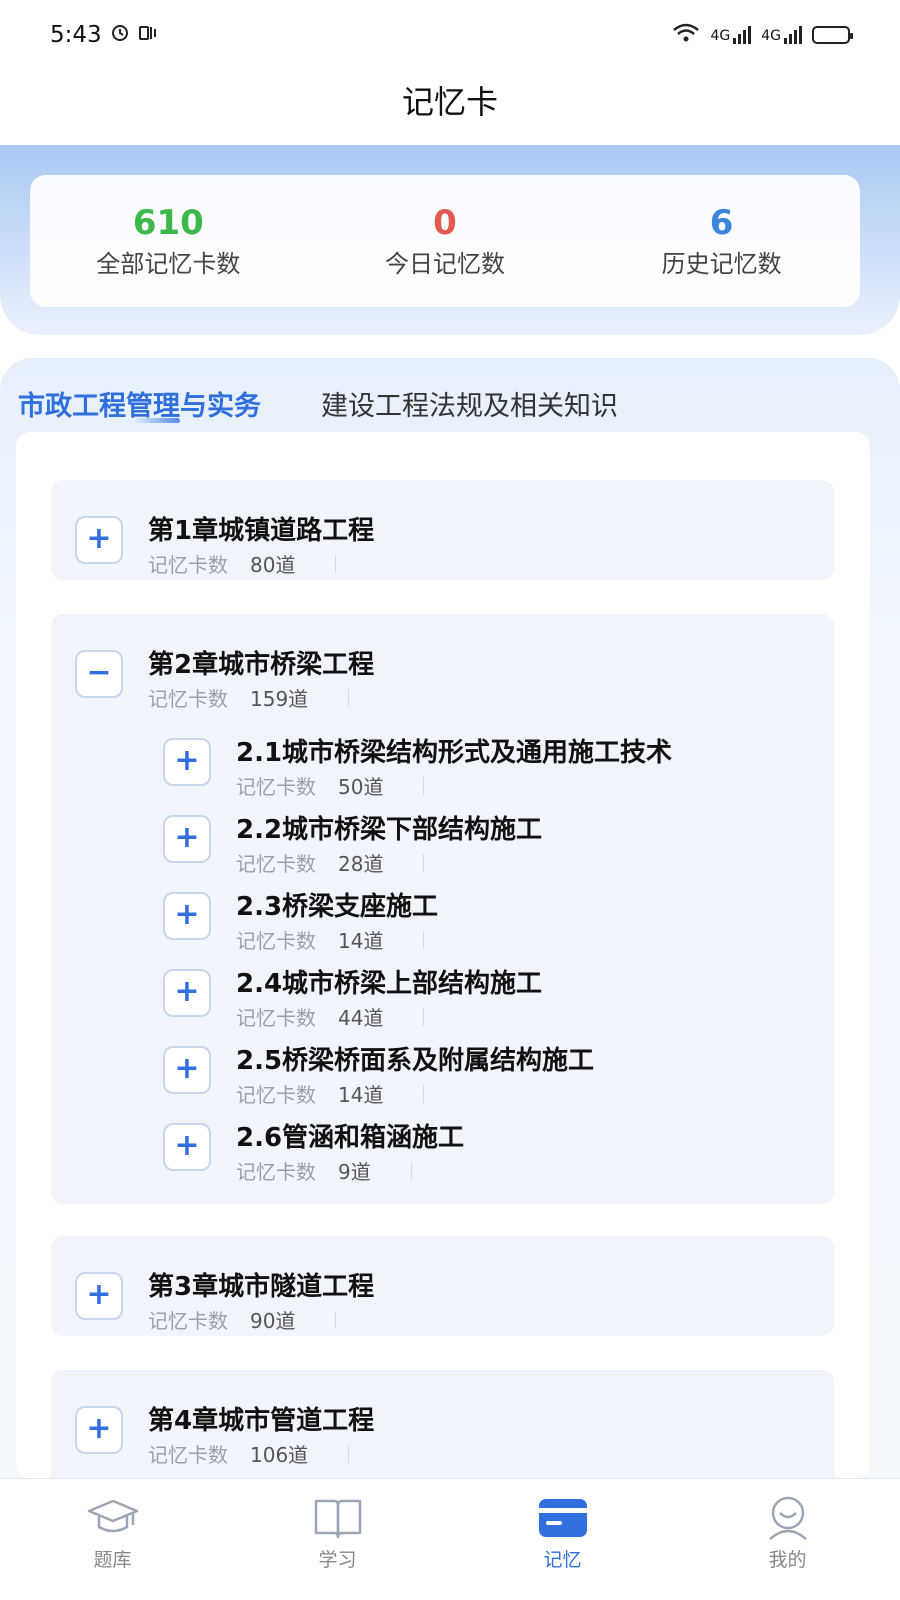 The image size is (900, 1600). What do you see at coordinates (417, 769) in the screenshot?
I see `section-row: + 2.1城市桥梁结构形式及通用施工技术 记忆卡数 50道` at bounding box center [417, 769].